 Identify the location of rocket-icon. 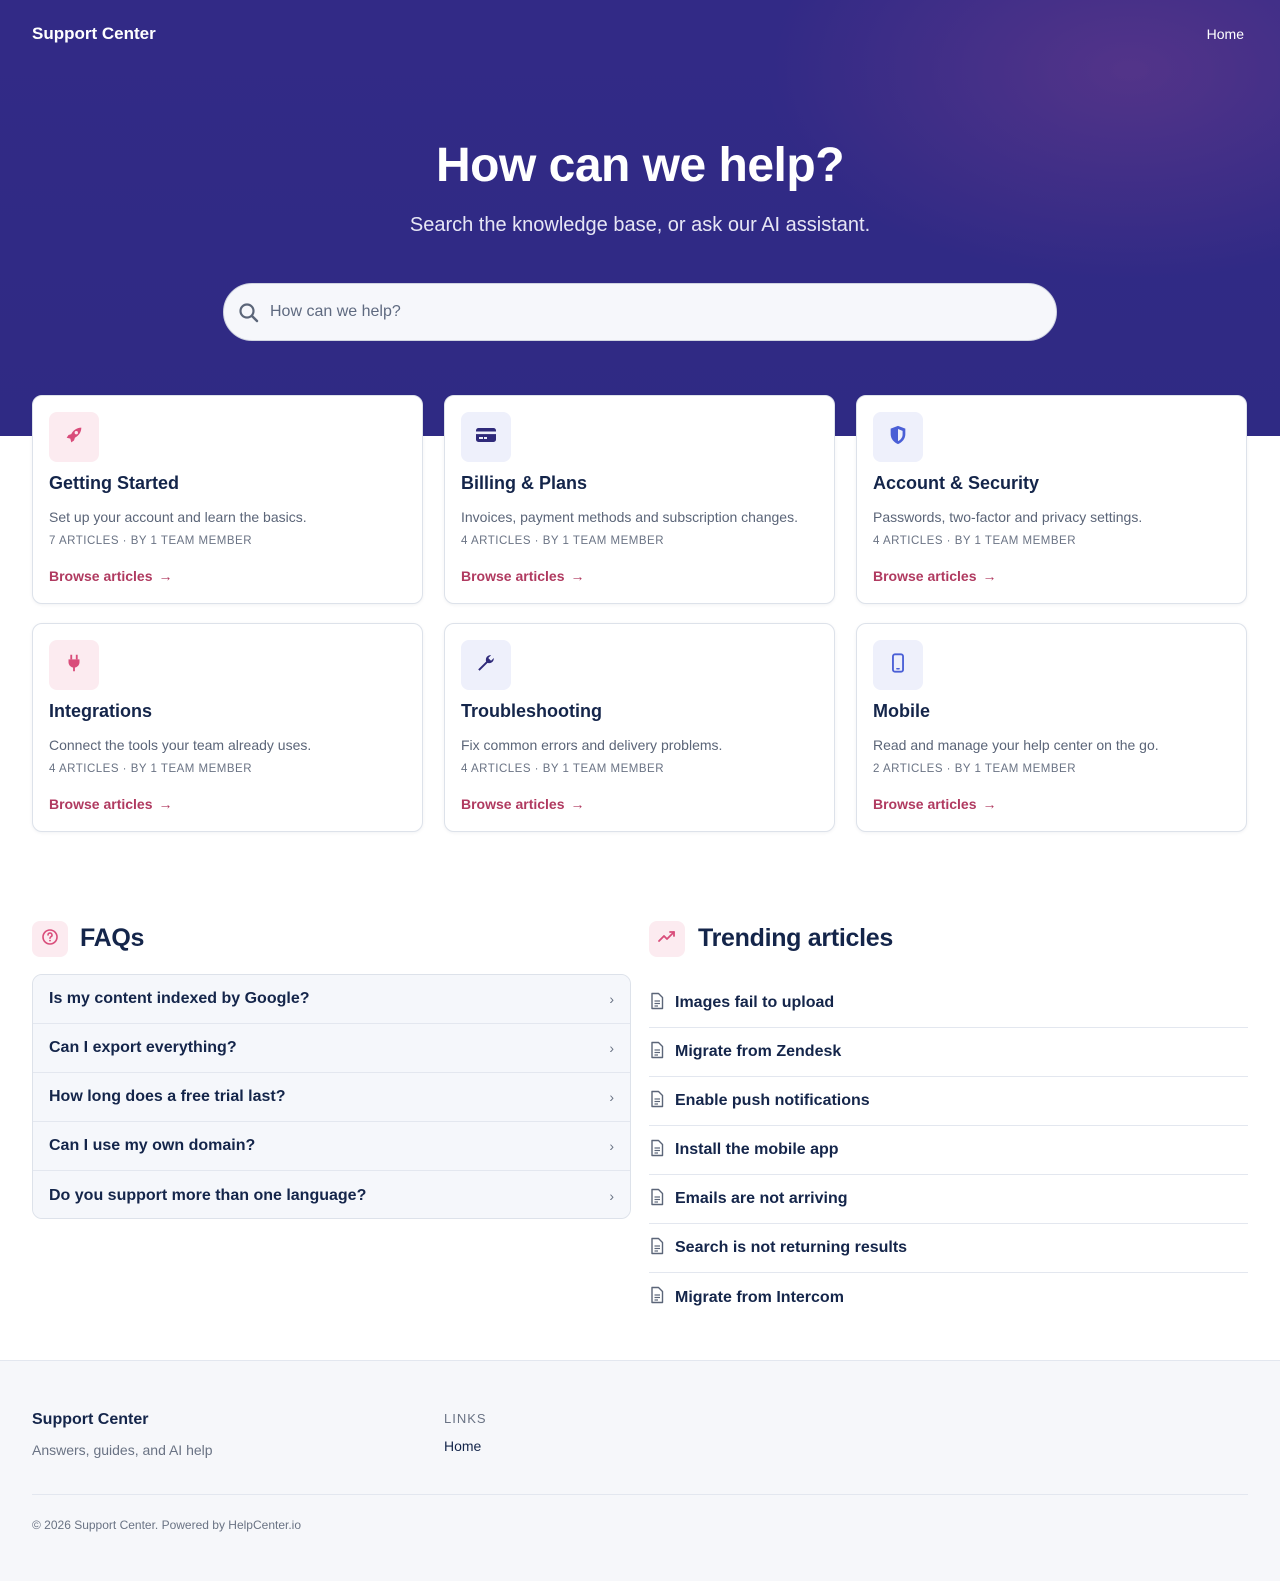
(74, 437).